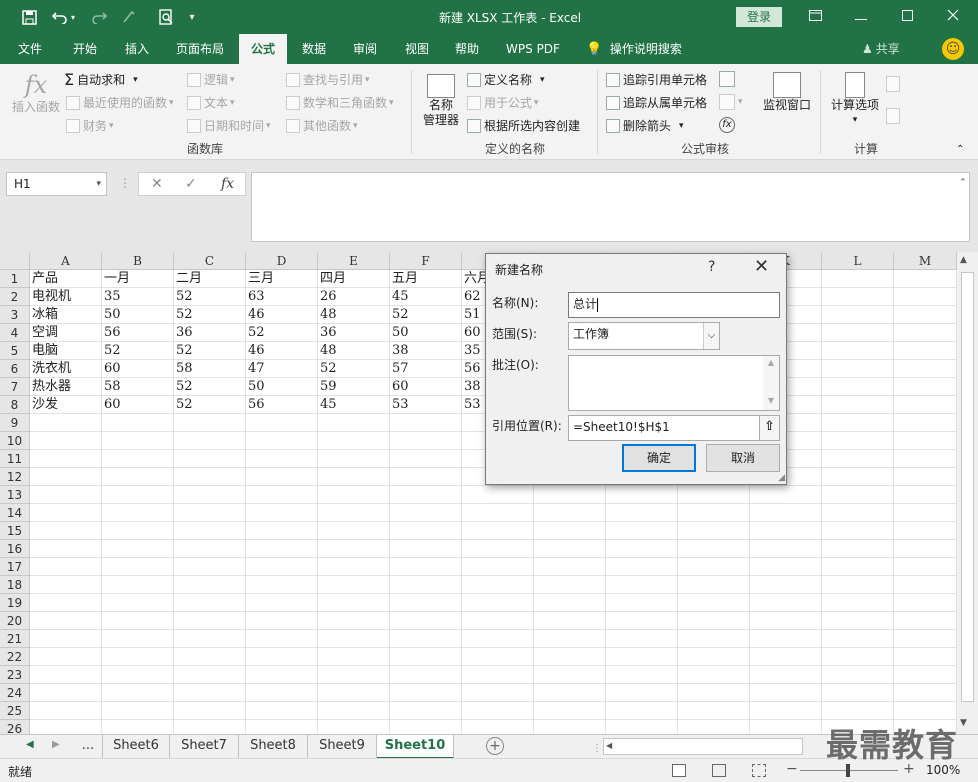 The image size is (978, 782). Describe the element at coordinates (204, 747) in the screenshot. I see `sheet-tab: Sheet7` at that location.